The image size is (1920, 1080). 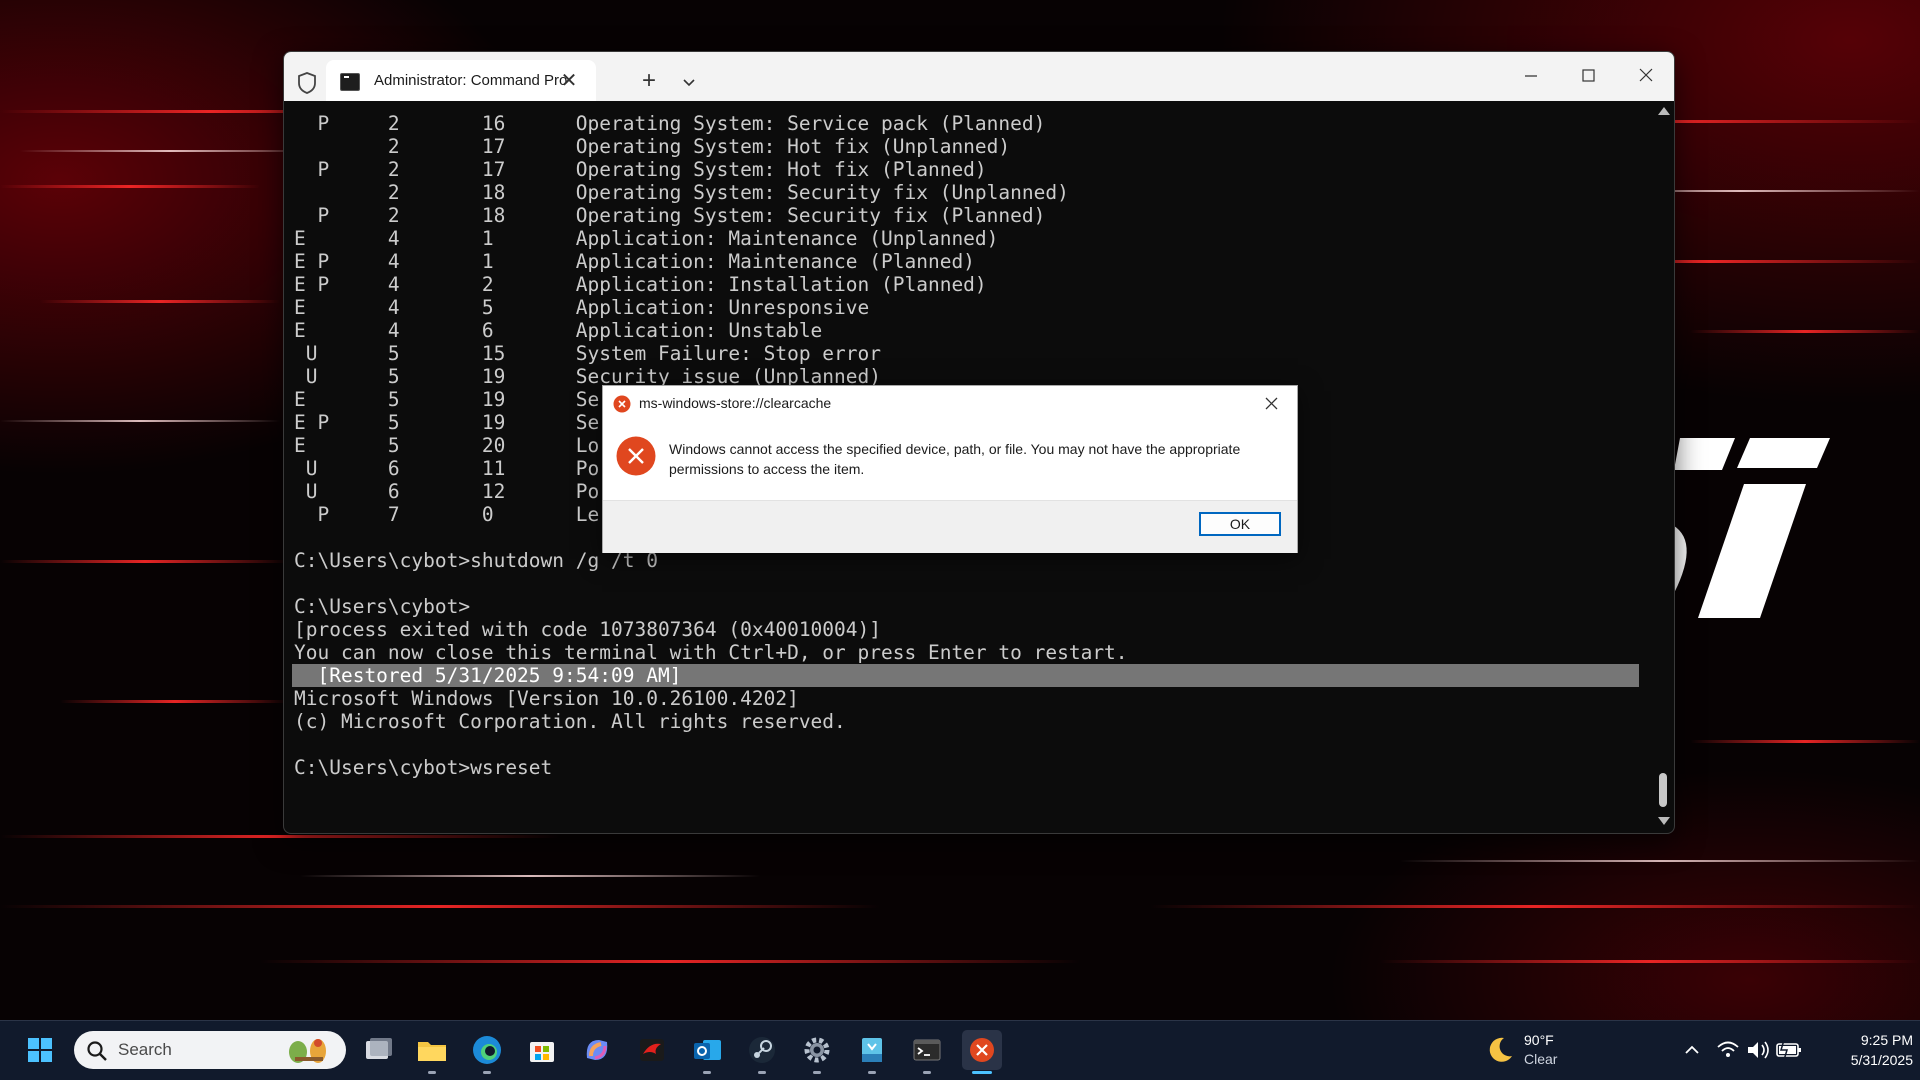 What do you see at coordinates (1540, 1050) in the screenshot?
I see `weather-widget: 90°F Clear` at bounding box center [1540, 1050].